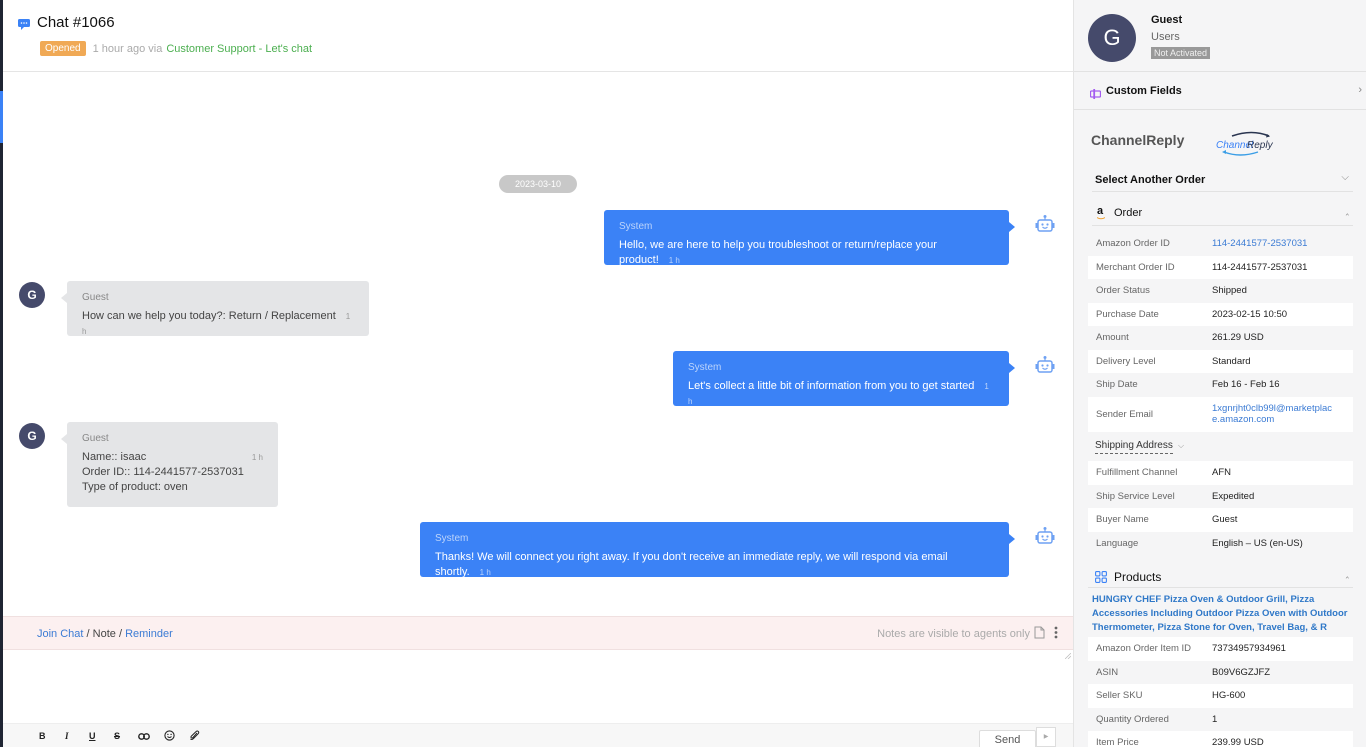 This screenshot has width=1366, height=747. Describe the element at coordinates (1257, 543) in the screenshot. I see `field-value: English – US (en-US)` at that location.